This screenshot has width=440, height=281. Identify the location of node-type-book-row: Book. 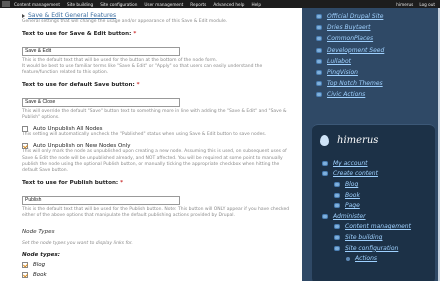
(158, 275).